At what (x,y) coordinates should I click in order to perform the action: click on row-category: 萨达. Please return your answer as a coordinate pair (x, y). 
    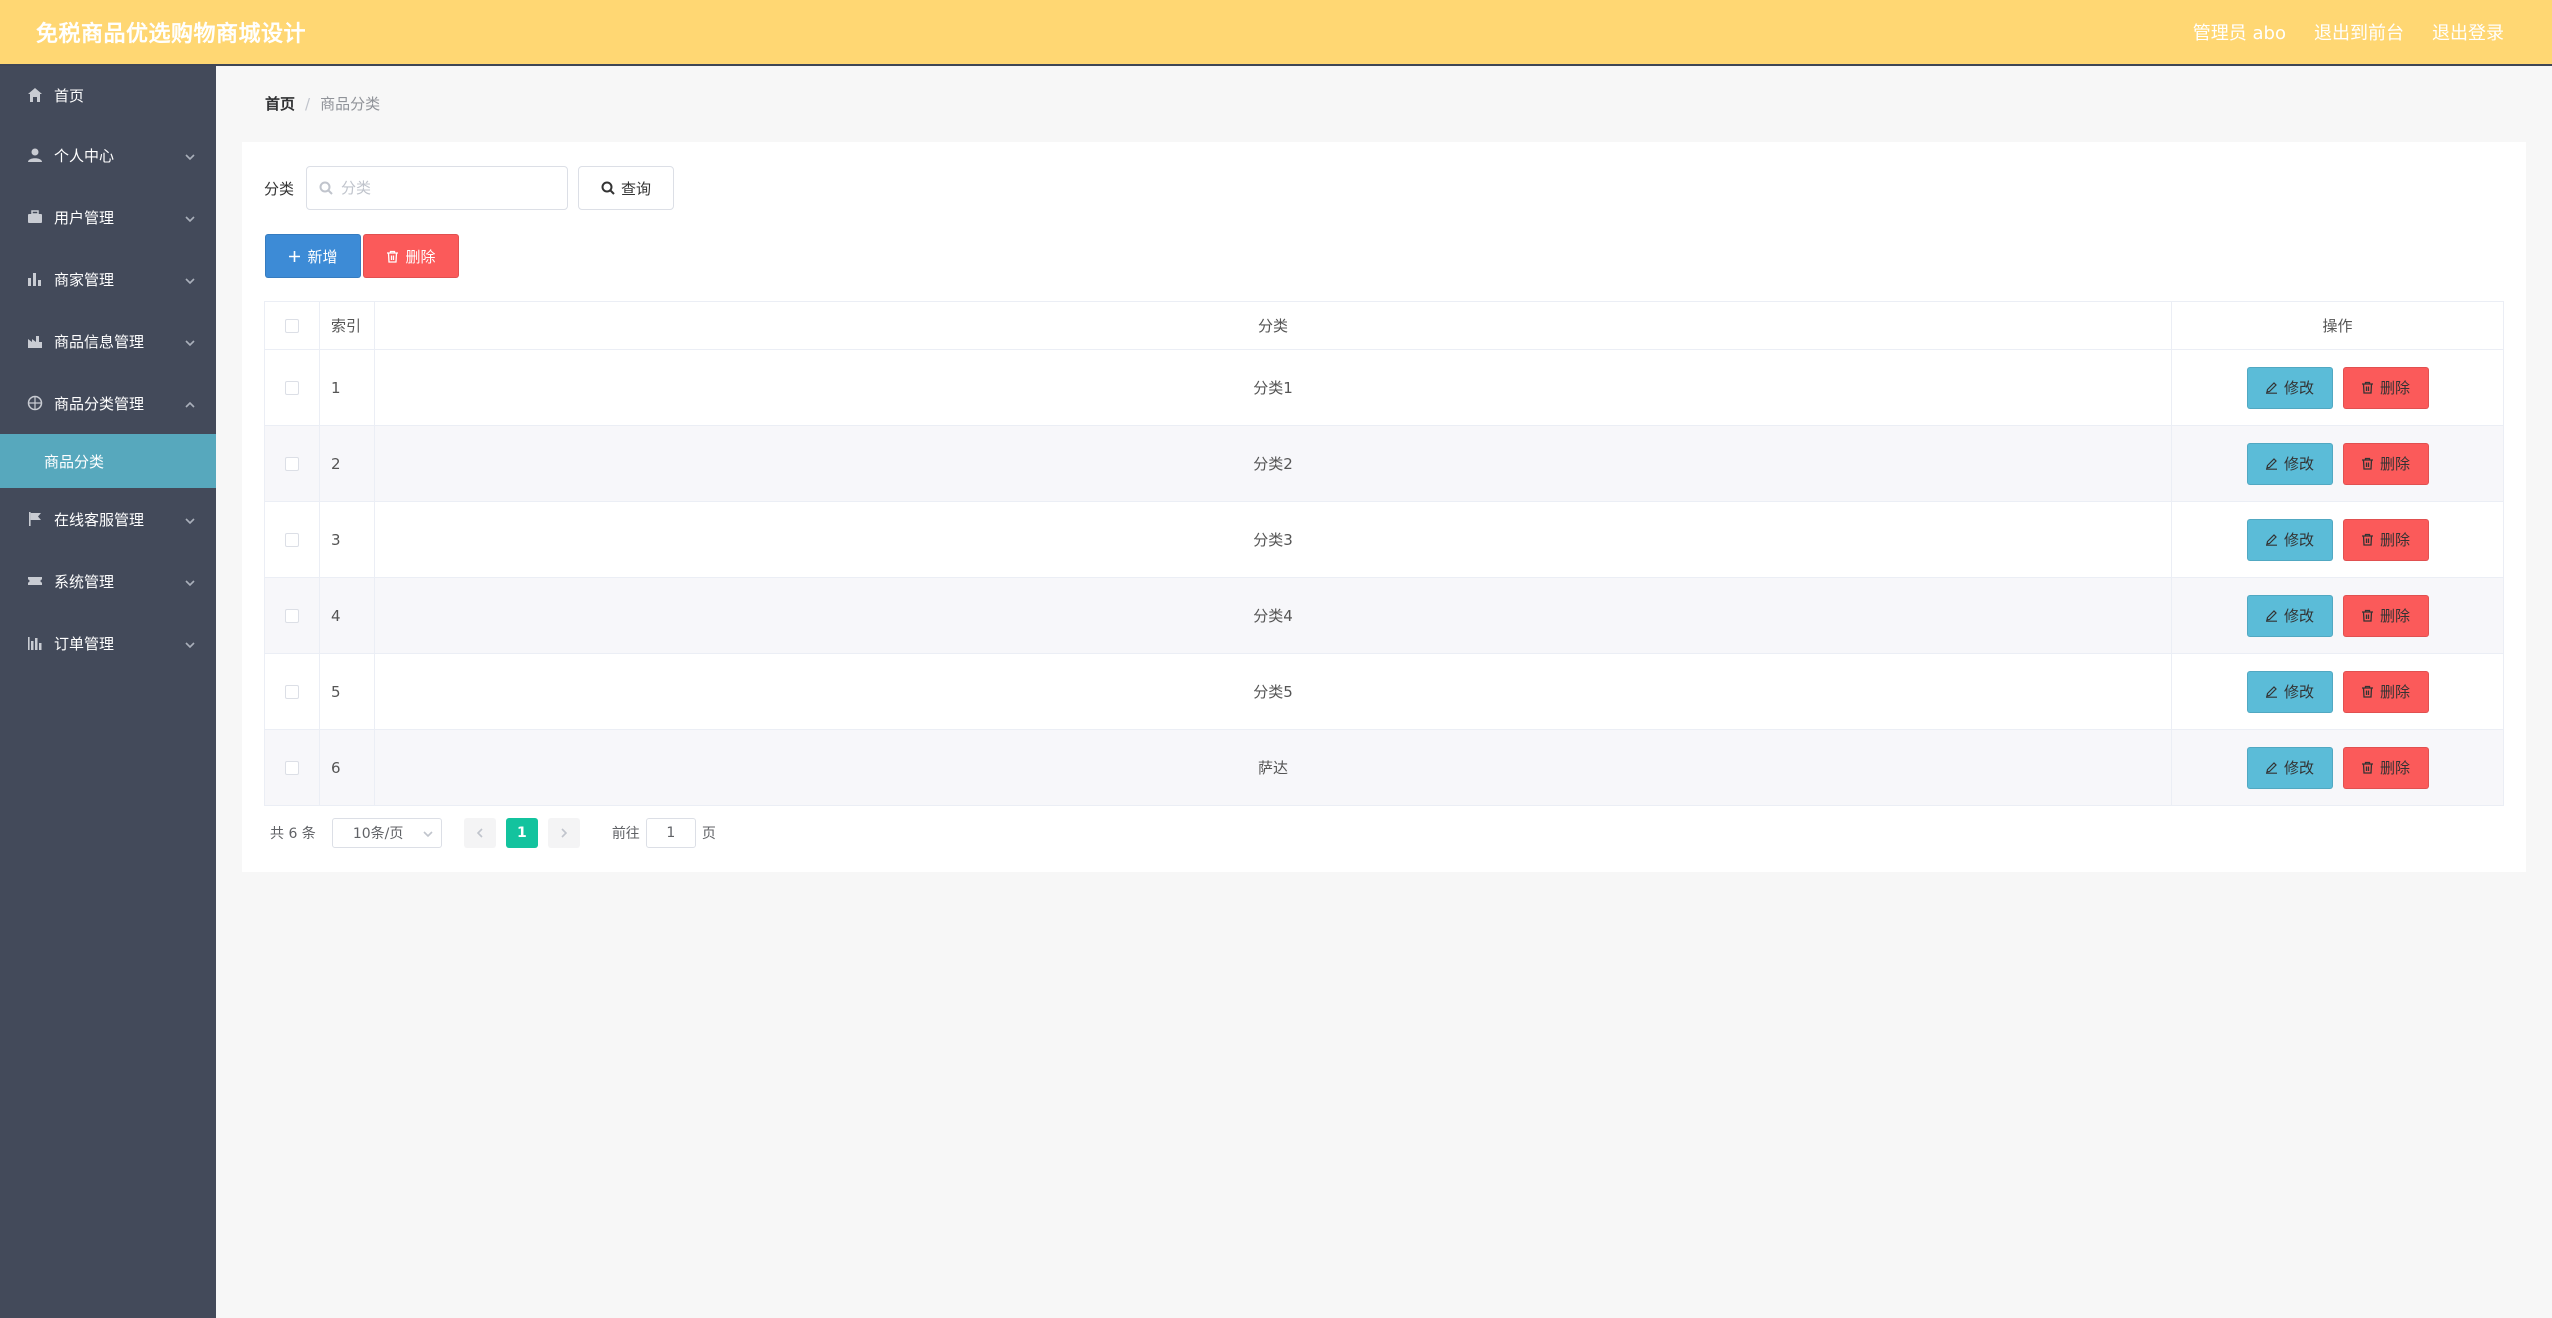
    Looking at the image, I should click on (1273, 767).